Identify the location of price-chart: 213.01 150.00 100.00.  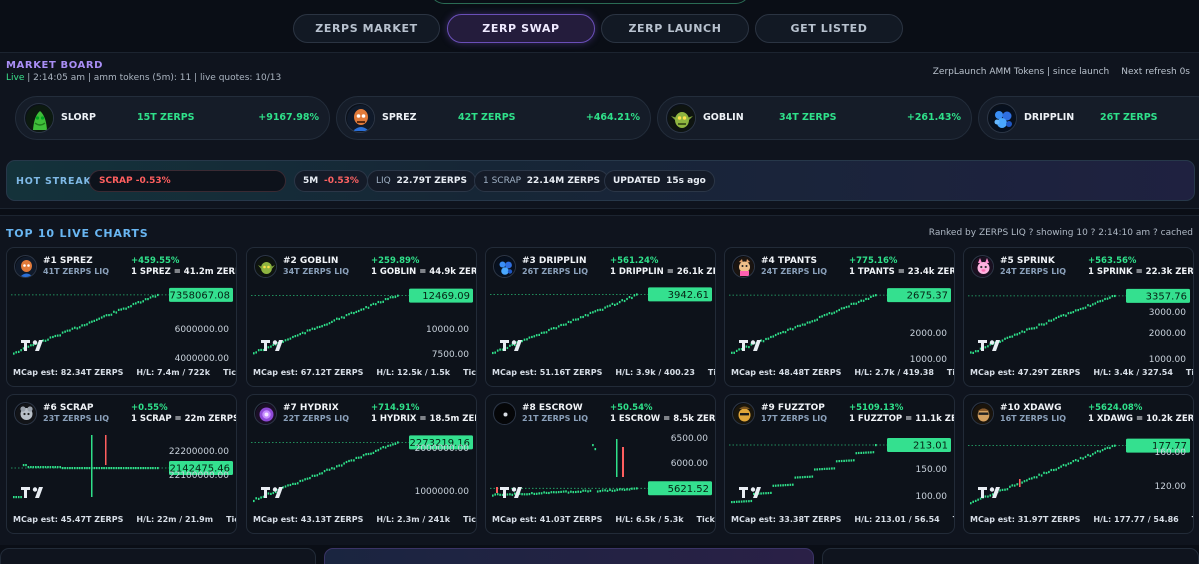
(840, 470).